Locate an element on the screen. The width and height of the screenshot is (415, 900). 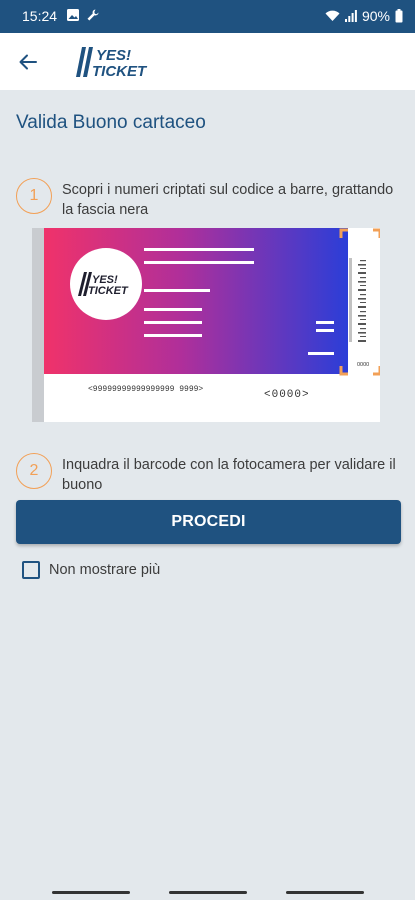
status-icons-right: 90% is located at coordinates (364, 16).